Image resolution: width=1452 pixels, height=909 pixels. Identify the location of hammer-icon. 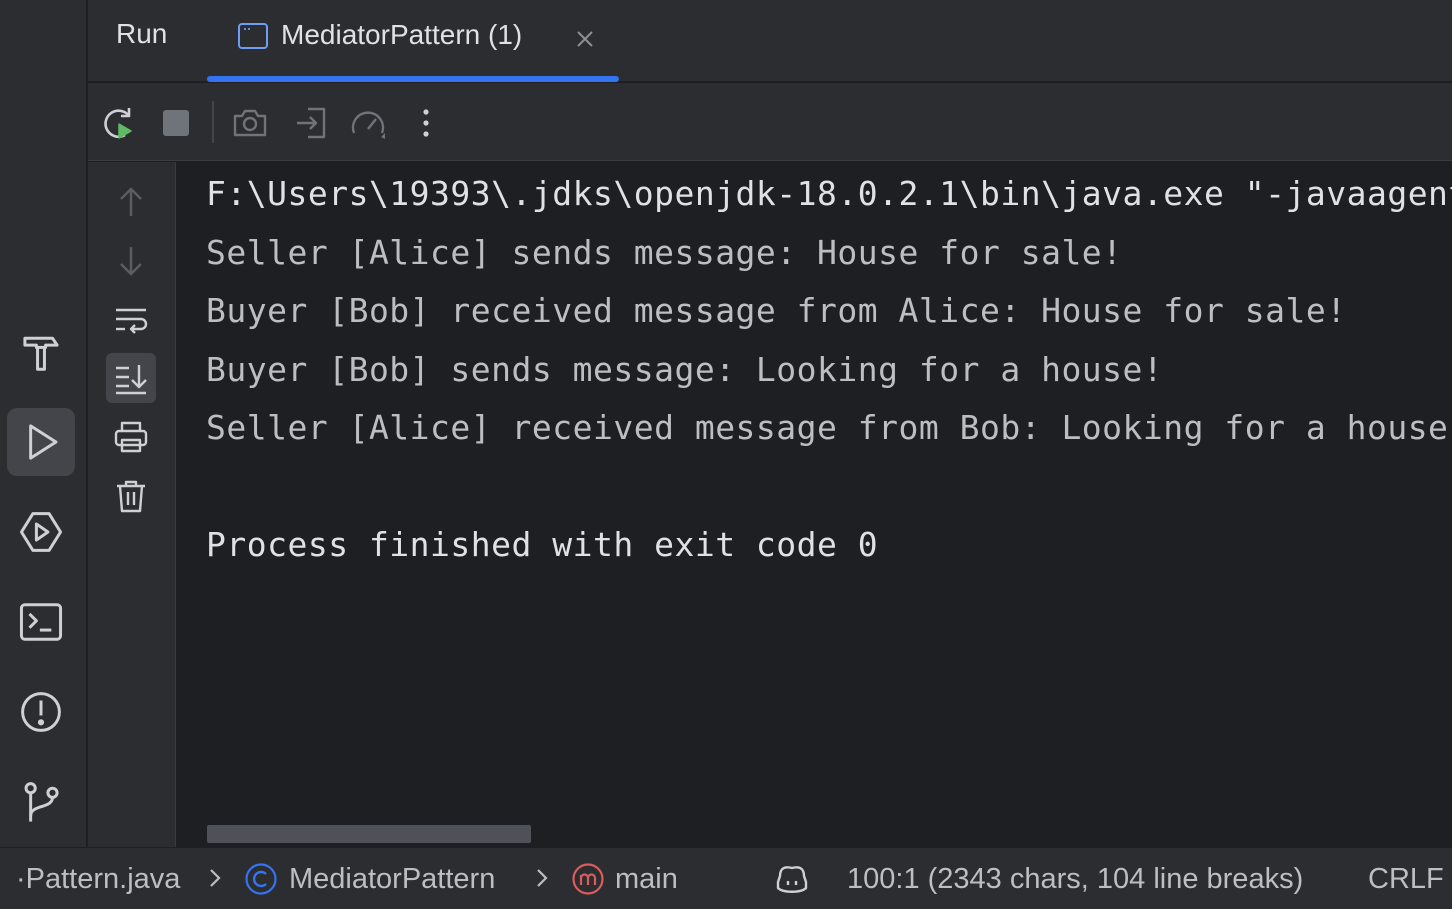
(41, 353).